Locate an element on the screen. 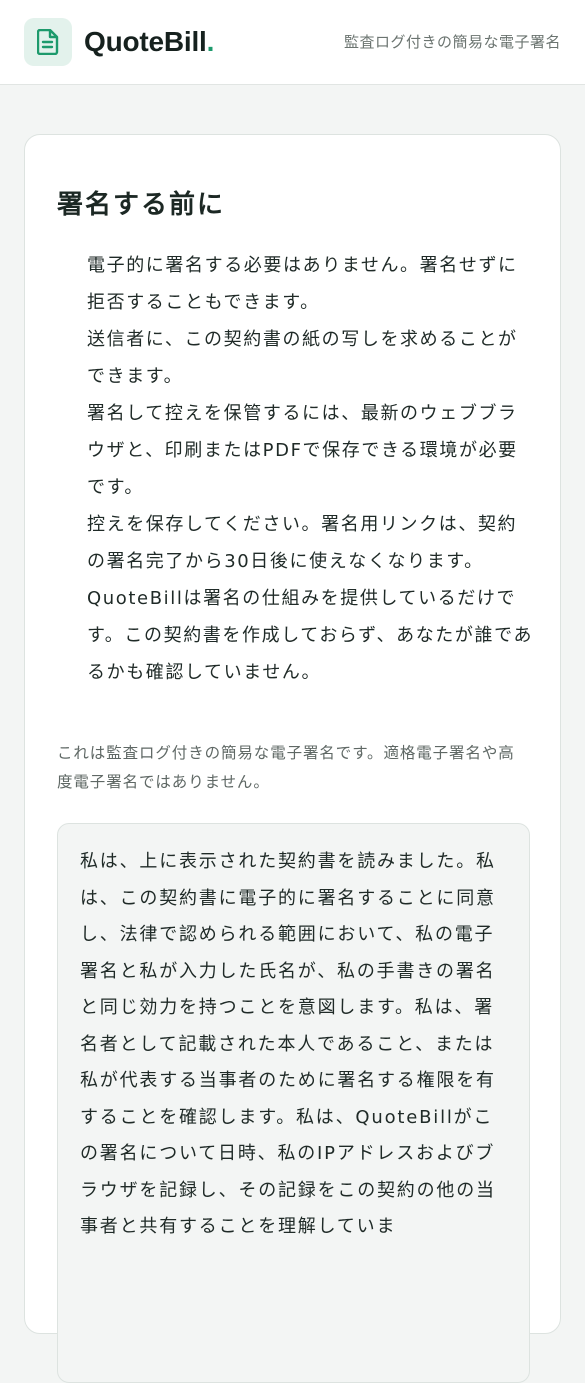 Image resolution: width=585 pixels, height=1383 pixels. app-header: QuoteBill. 監査ログ付きの簡易な電子署名 is located at coordinates (292, 42).